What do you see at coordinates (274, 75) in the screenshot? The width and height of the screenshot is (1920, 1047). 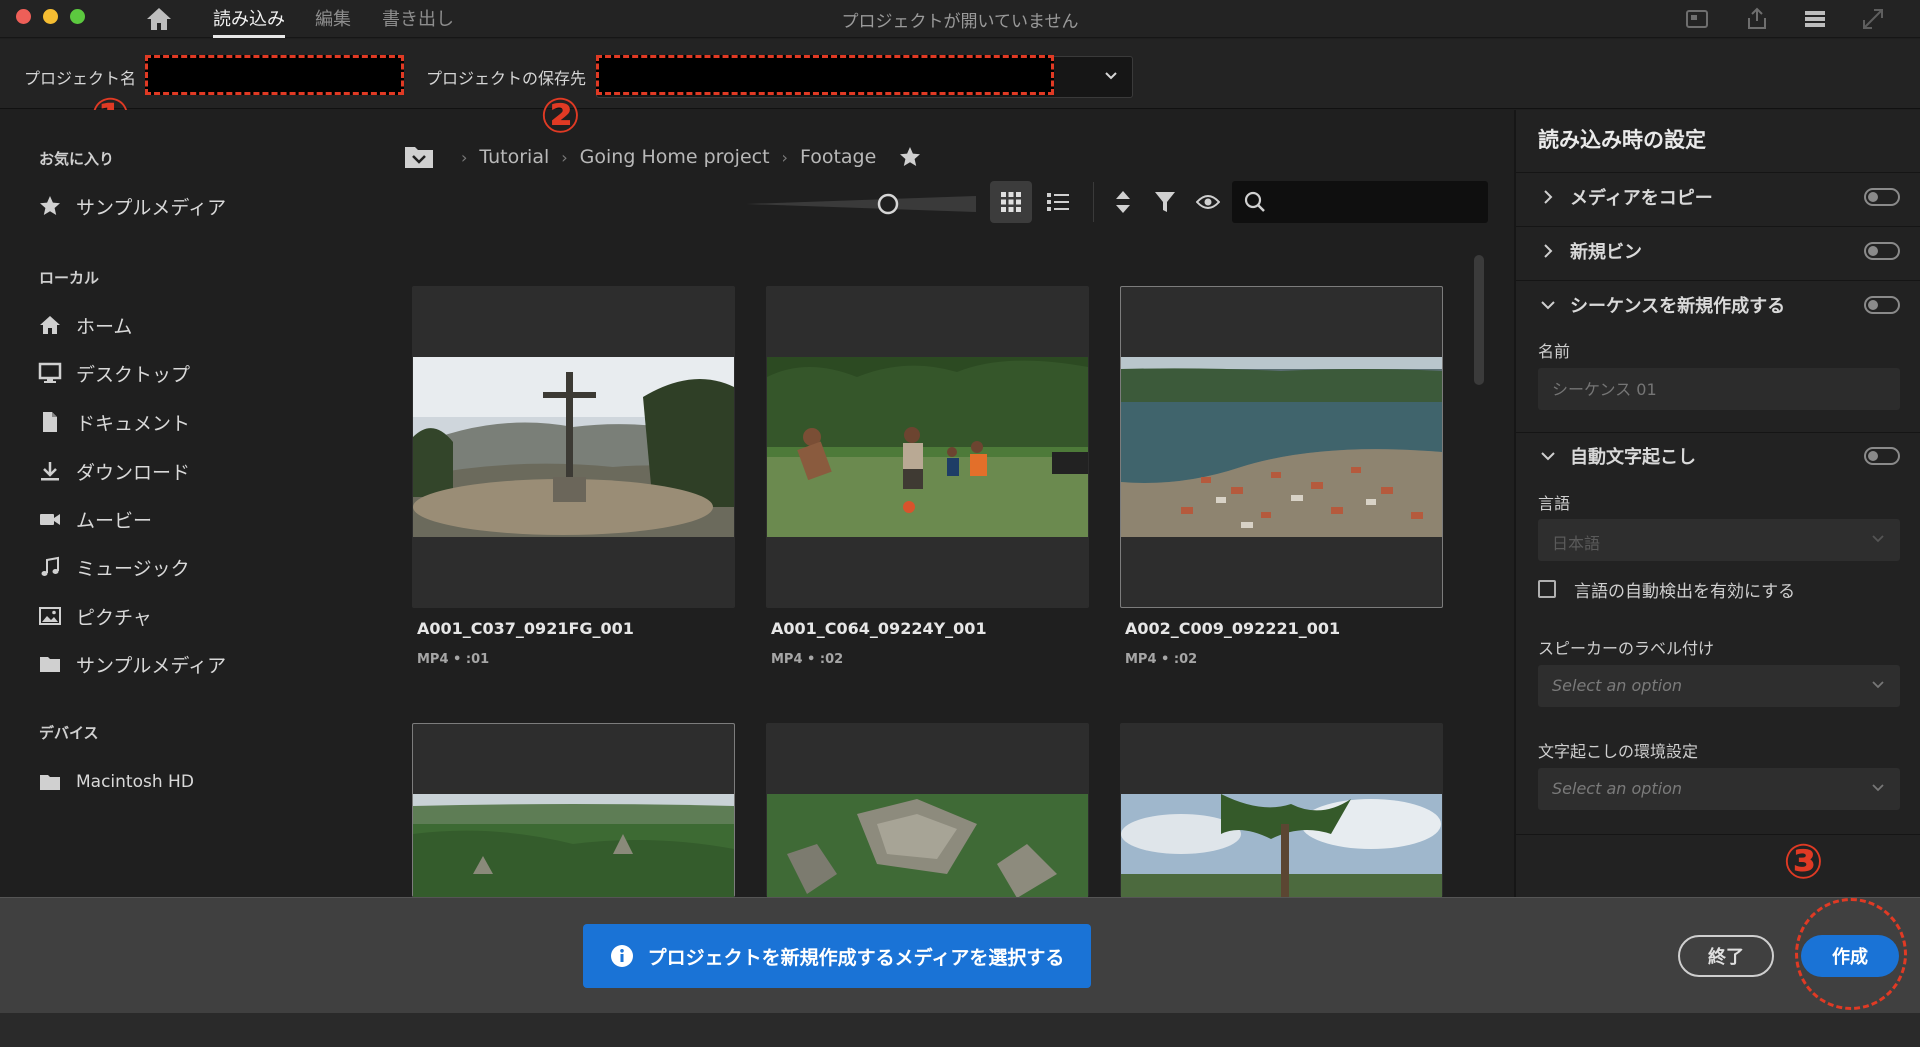 I see `project-name-input` at bounding box center [274, 75].